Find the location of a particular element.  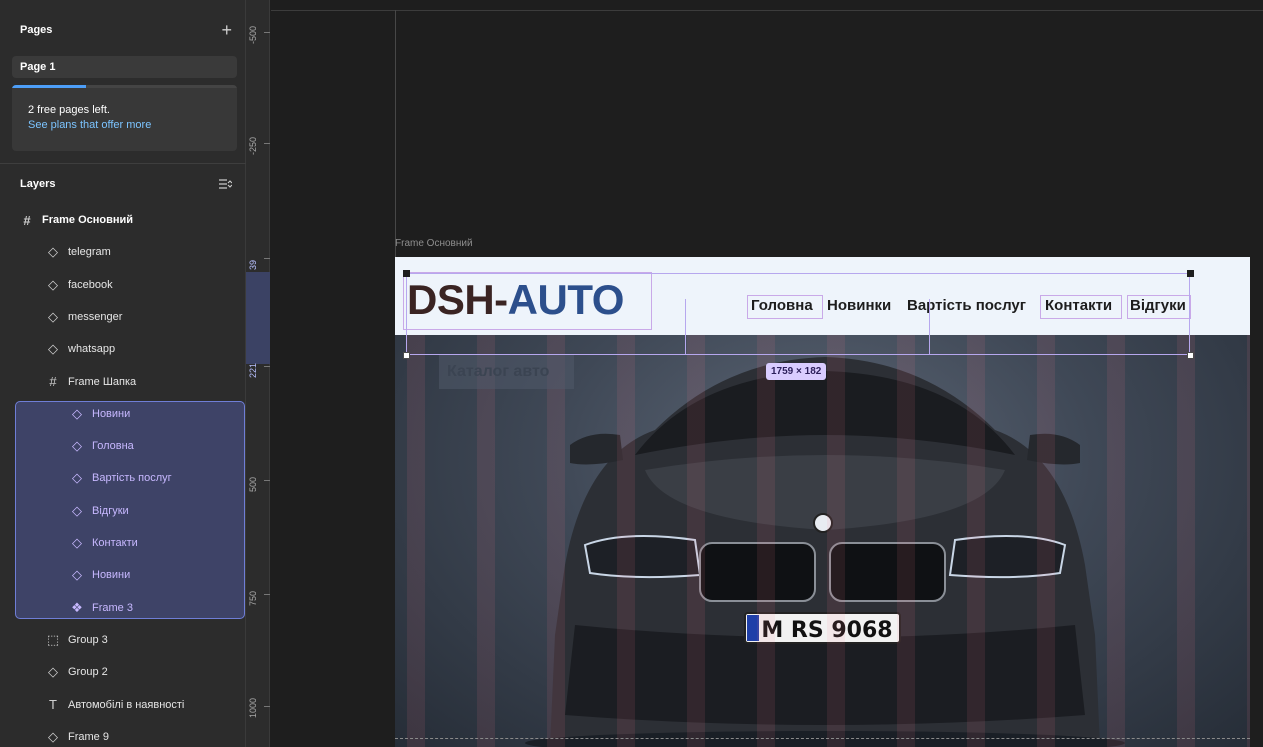

layer-item: ◇ Frame 9 is located at coordinates (77, 734).